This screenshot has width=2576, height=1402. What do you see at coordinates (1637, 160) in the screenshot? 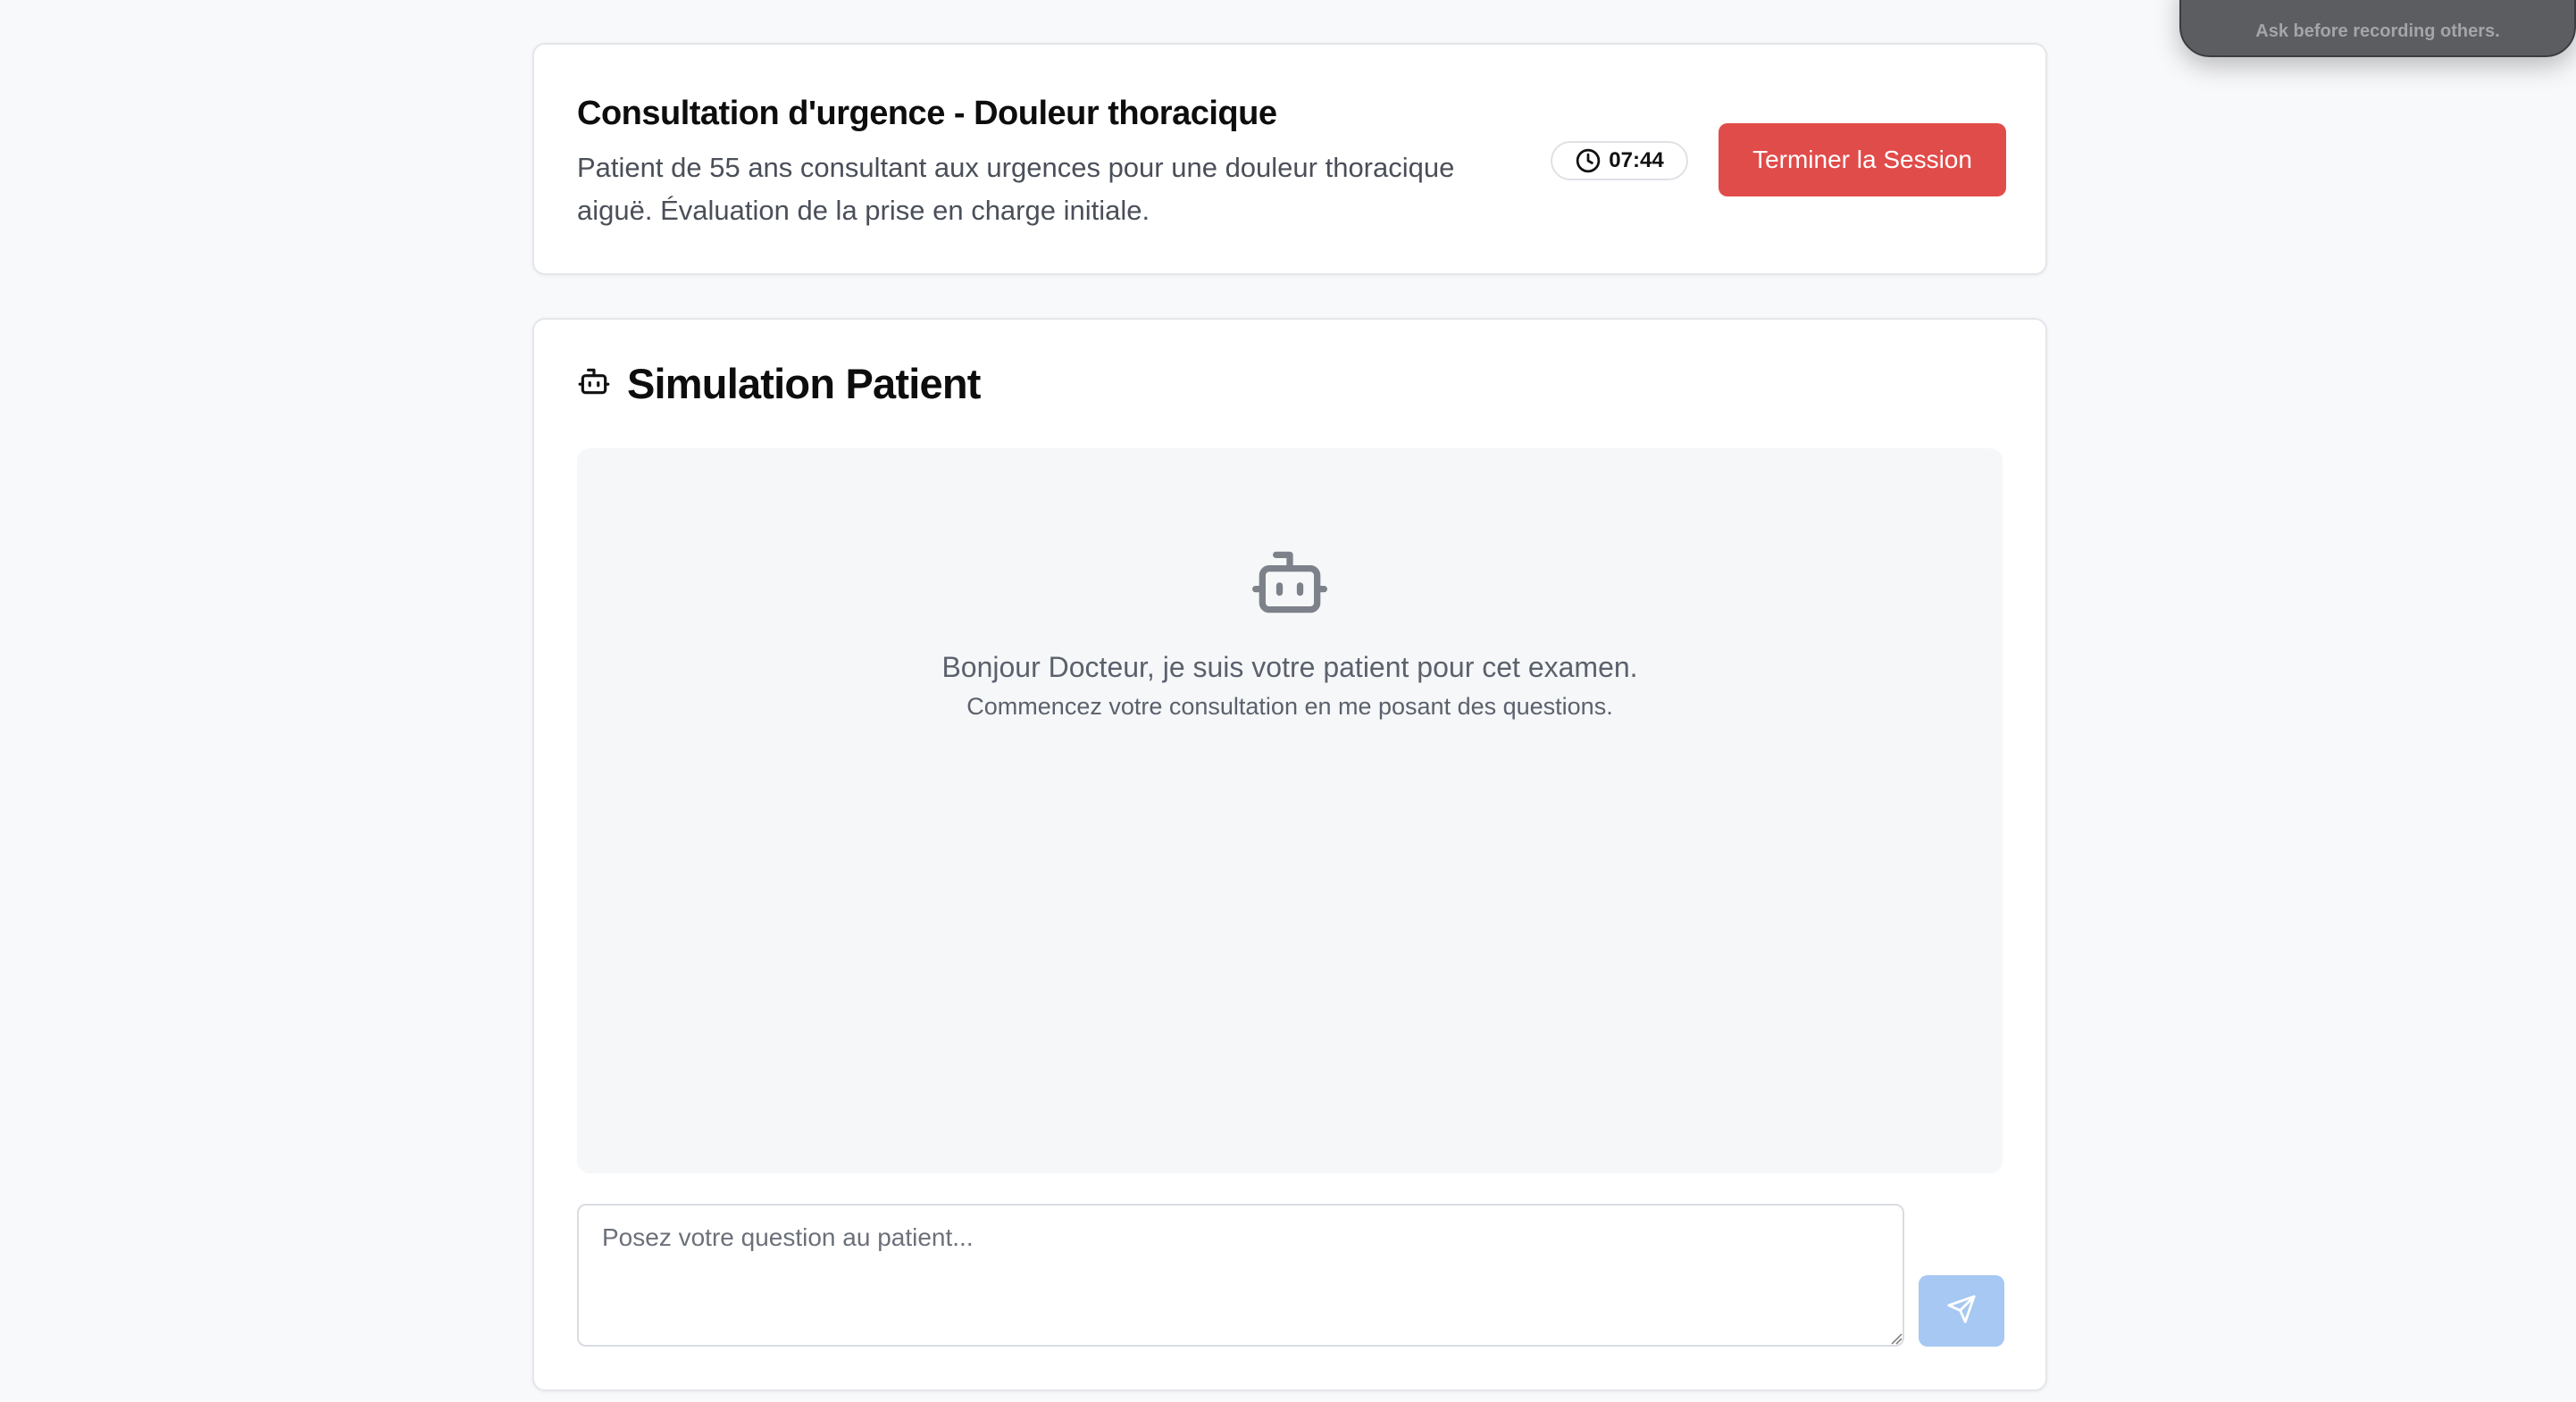
I see `timer-value: 07:44` at bounding box center [1637, 160].